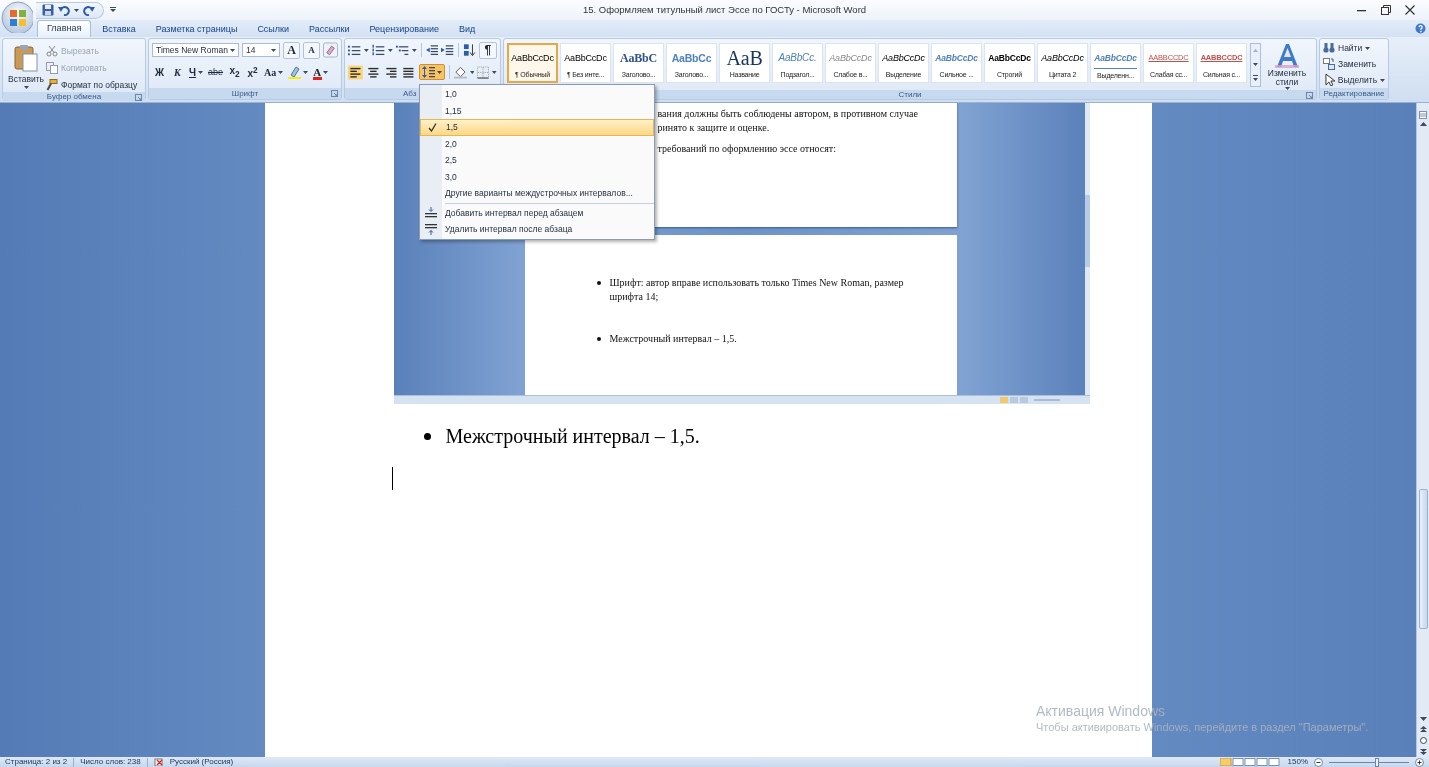  I want to click on word-count: Число слов: 238, so click(110, 762).